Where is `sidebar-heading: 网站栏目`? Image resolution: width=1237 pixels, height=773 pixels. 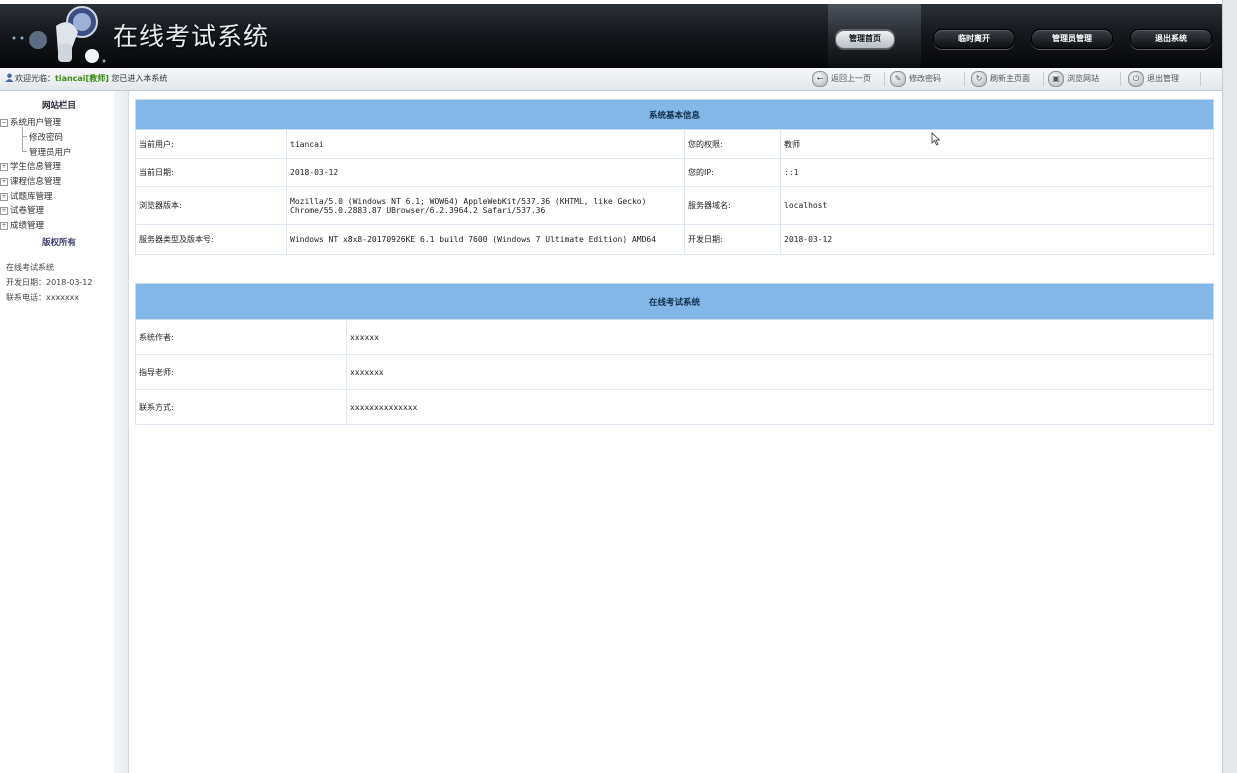 sidebar-heading: 网站栏目 is located at coordinates (58, 106).